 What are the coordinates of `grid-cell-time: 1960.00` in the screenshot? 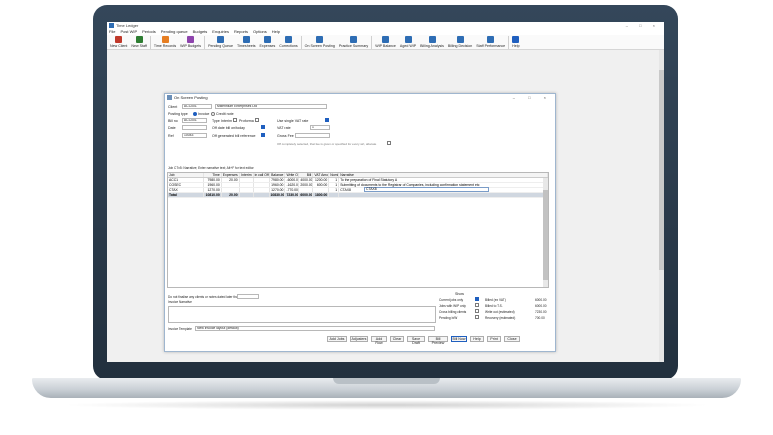 It's located at (213, 185).